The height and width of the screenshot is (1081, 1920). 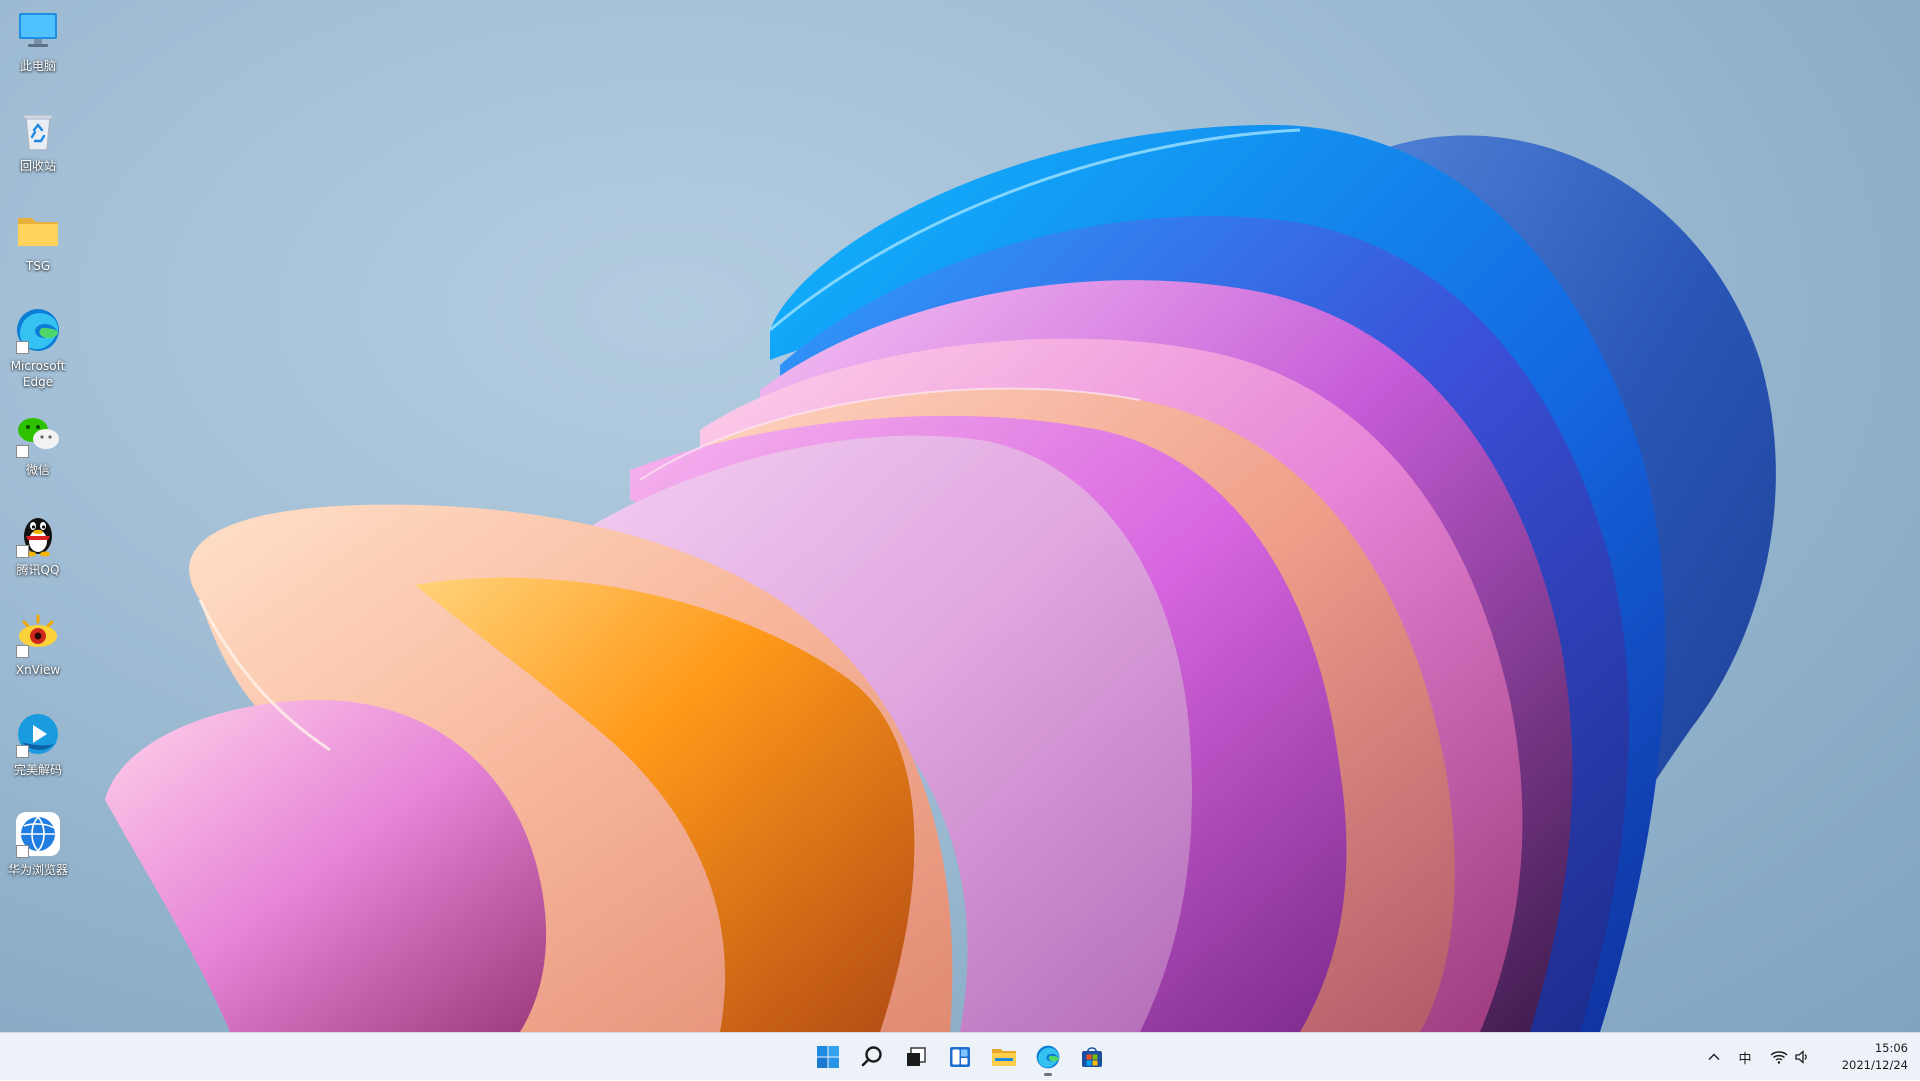 What do you see at coordinates (1745, 1057) in the screenshot?
I see `input-method-indicator: 中` at bounding box center [1745, 1057].